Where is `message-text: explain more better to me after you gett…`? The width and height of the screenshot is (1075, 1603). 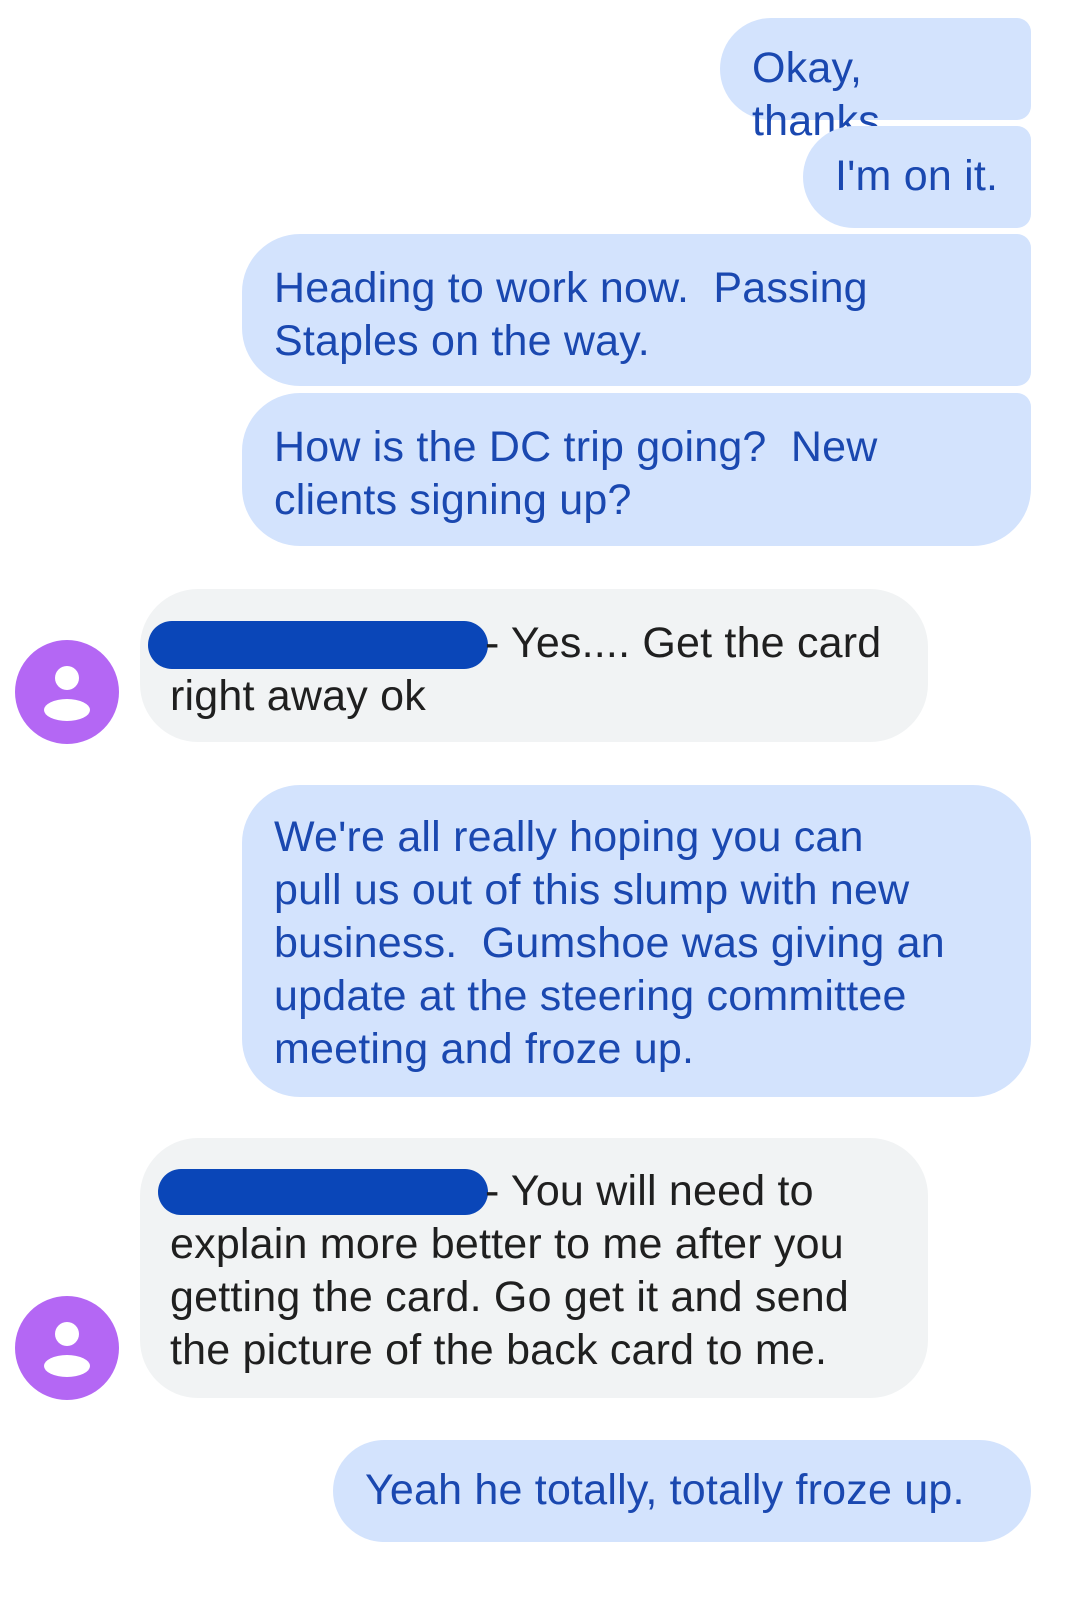 message-text: explain more better to me after you gett… is located at coordinates (509, 1297).